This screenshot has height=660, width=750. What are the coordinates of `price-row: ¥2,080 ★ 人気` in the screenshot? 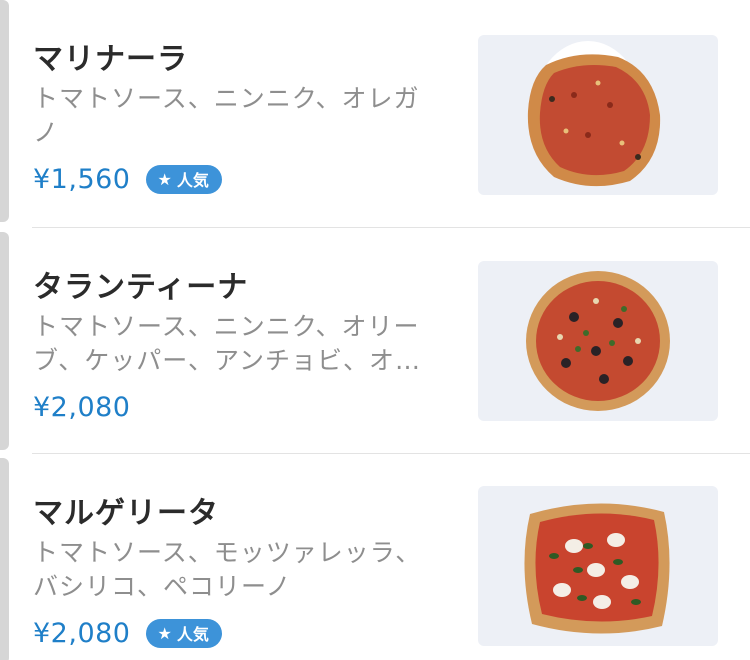 It's located at (127, 633).